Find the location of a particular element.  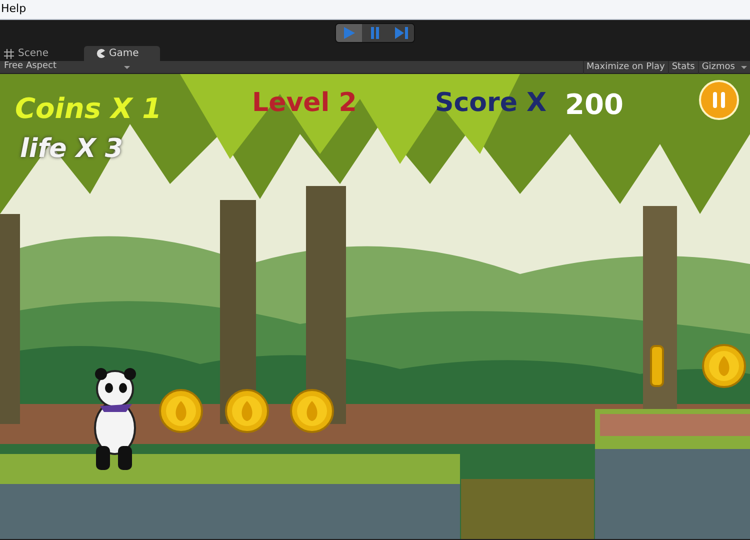

aspect-dropdown: Free Aspect is located at coordinates (67, 67).